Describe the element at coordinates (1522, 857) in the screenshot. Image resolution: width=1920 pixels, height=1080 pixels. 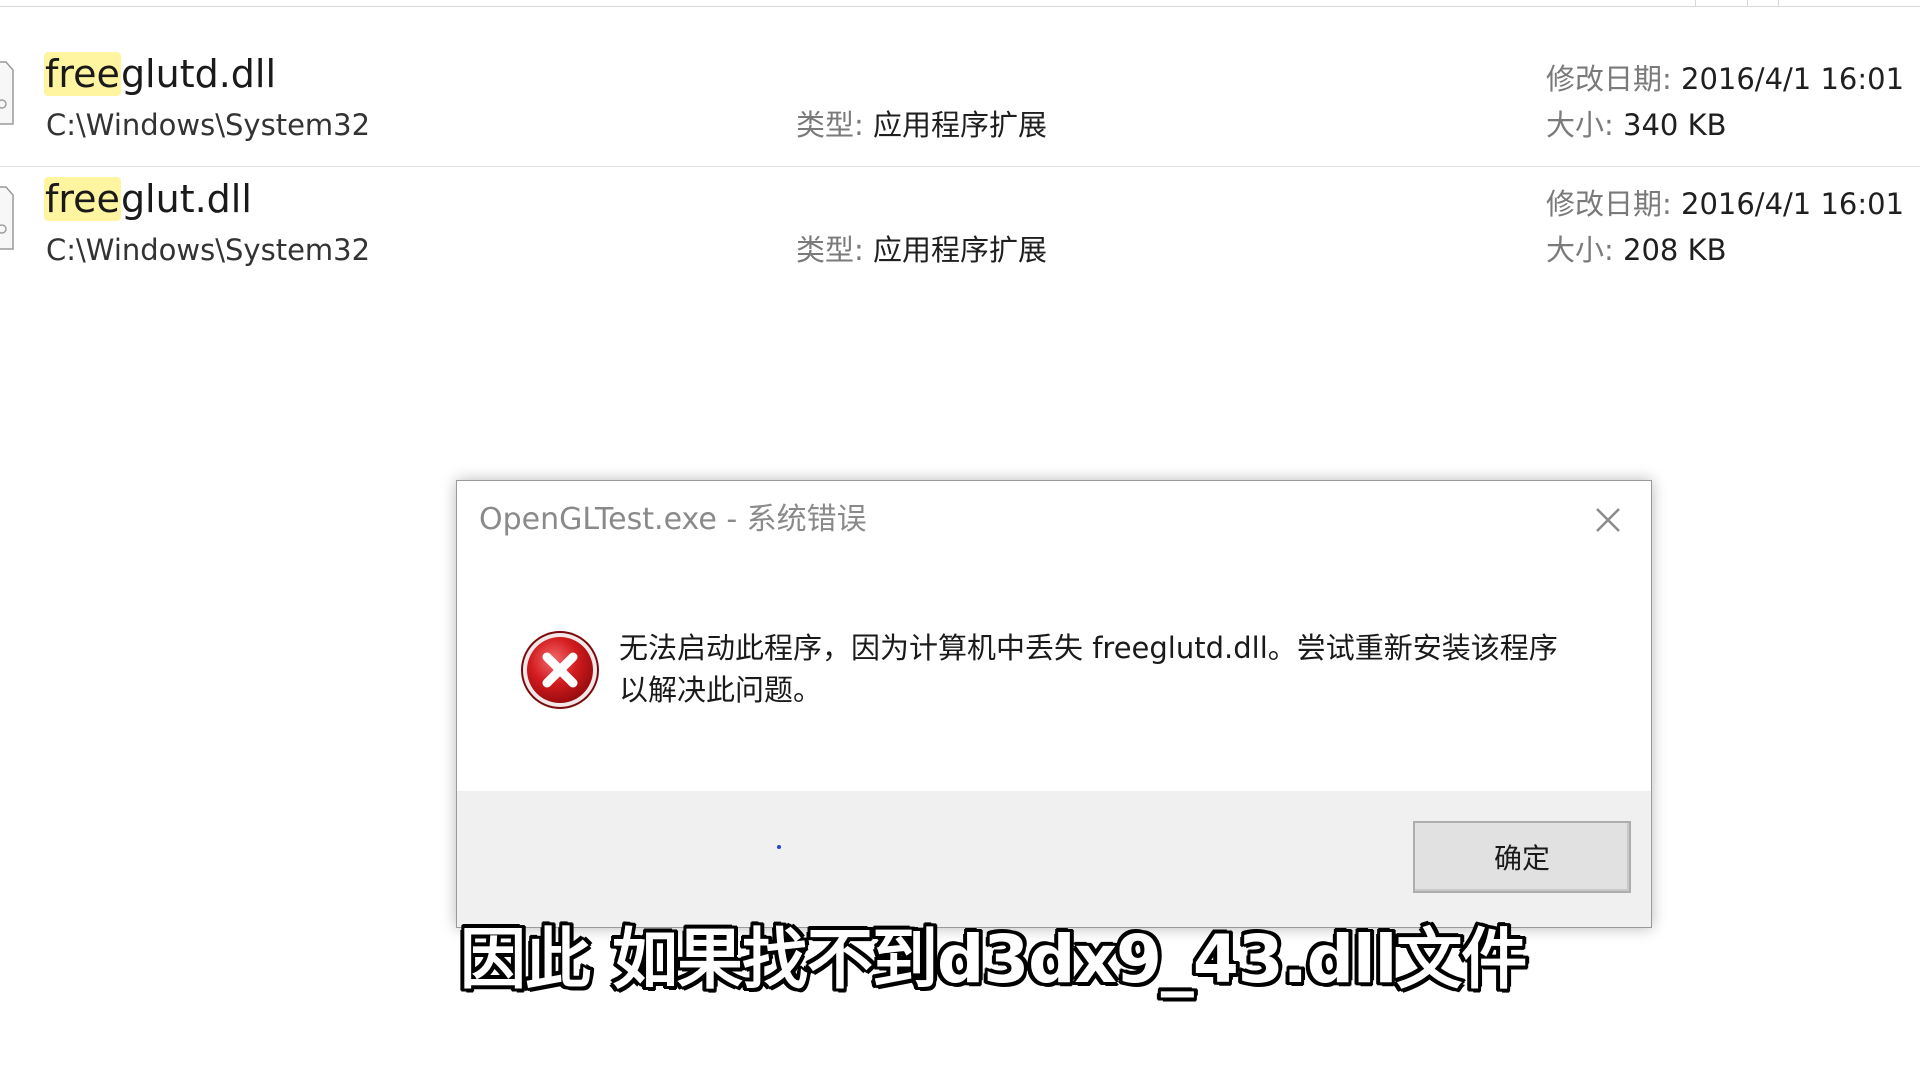
I see `ok-button: 确定` at that location.